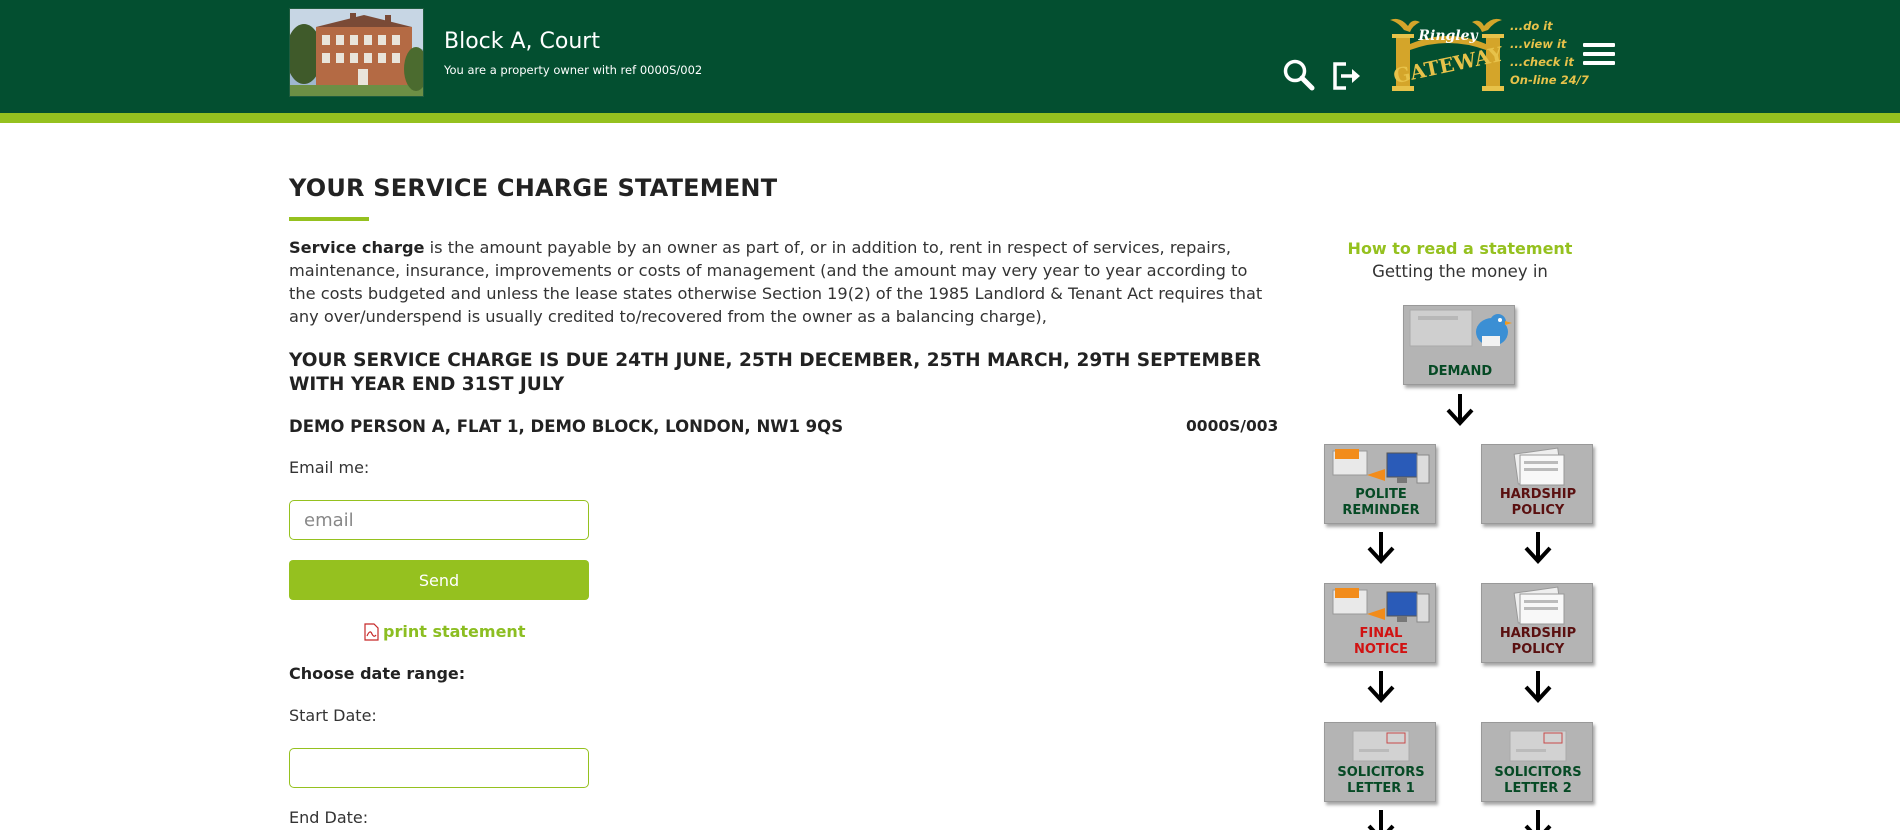 The image size is (1900, 830). What do you see at coordinates (1381, 502) in the screenshot?
I see `flow-polite-reminder-label: POLITE REMINDER` at bounding box center [1381, 502].